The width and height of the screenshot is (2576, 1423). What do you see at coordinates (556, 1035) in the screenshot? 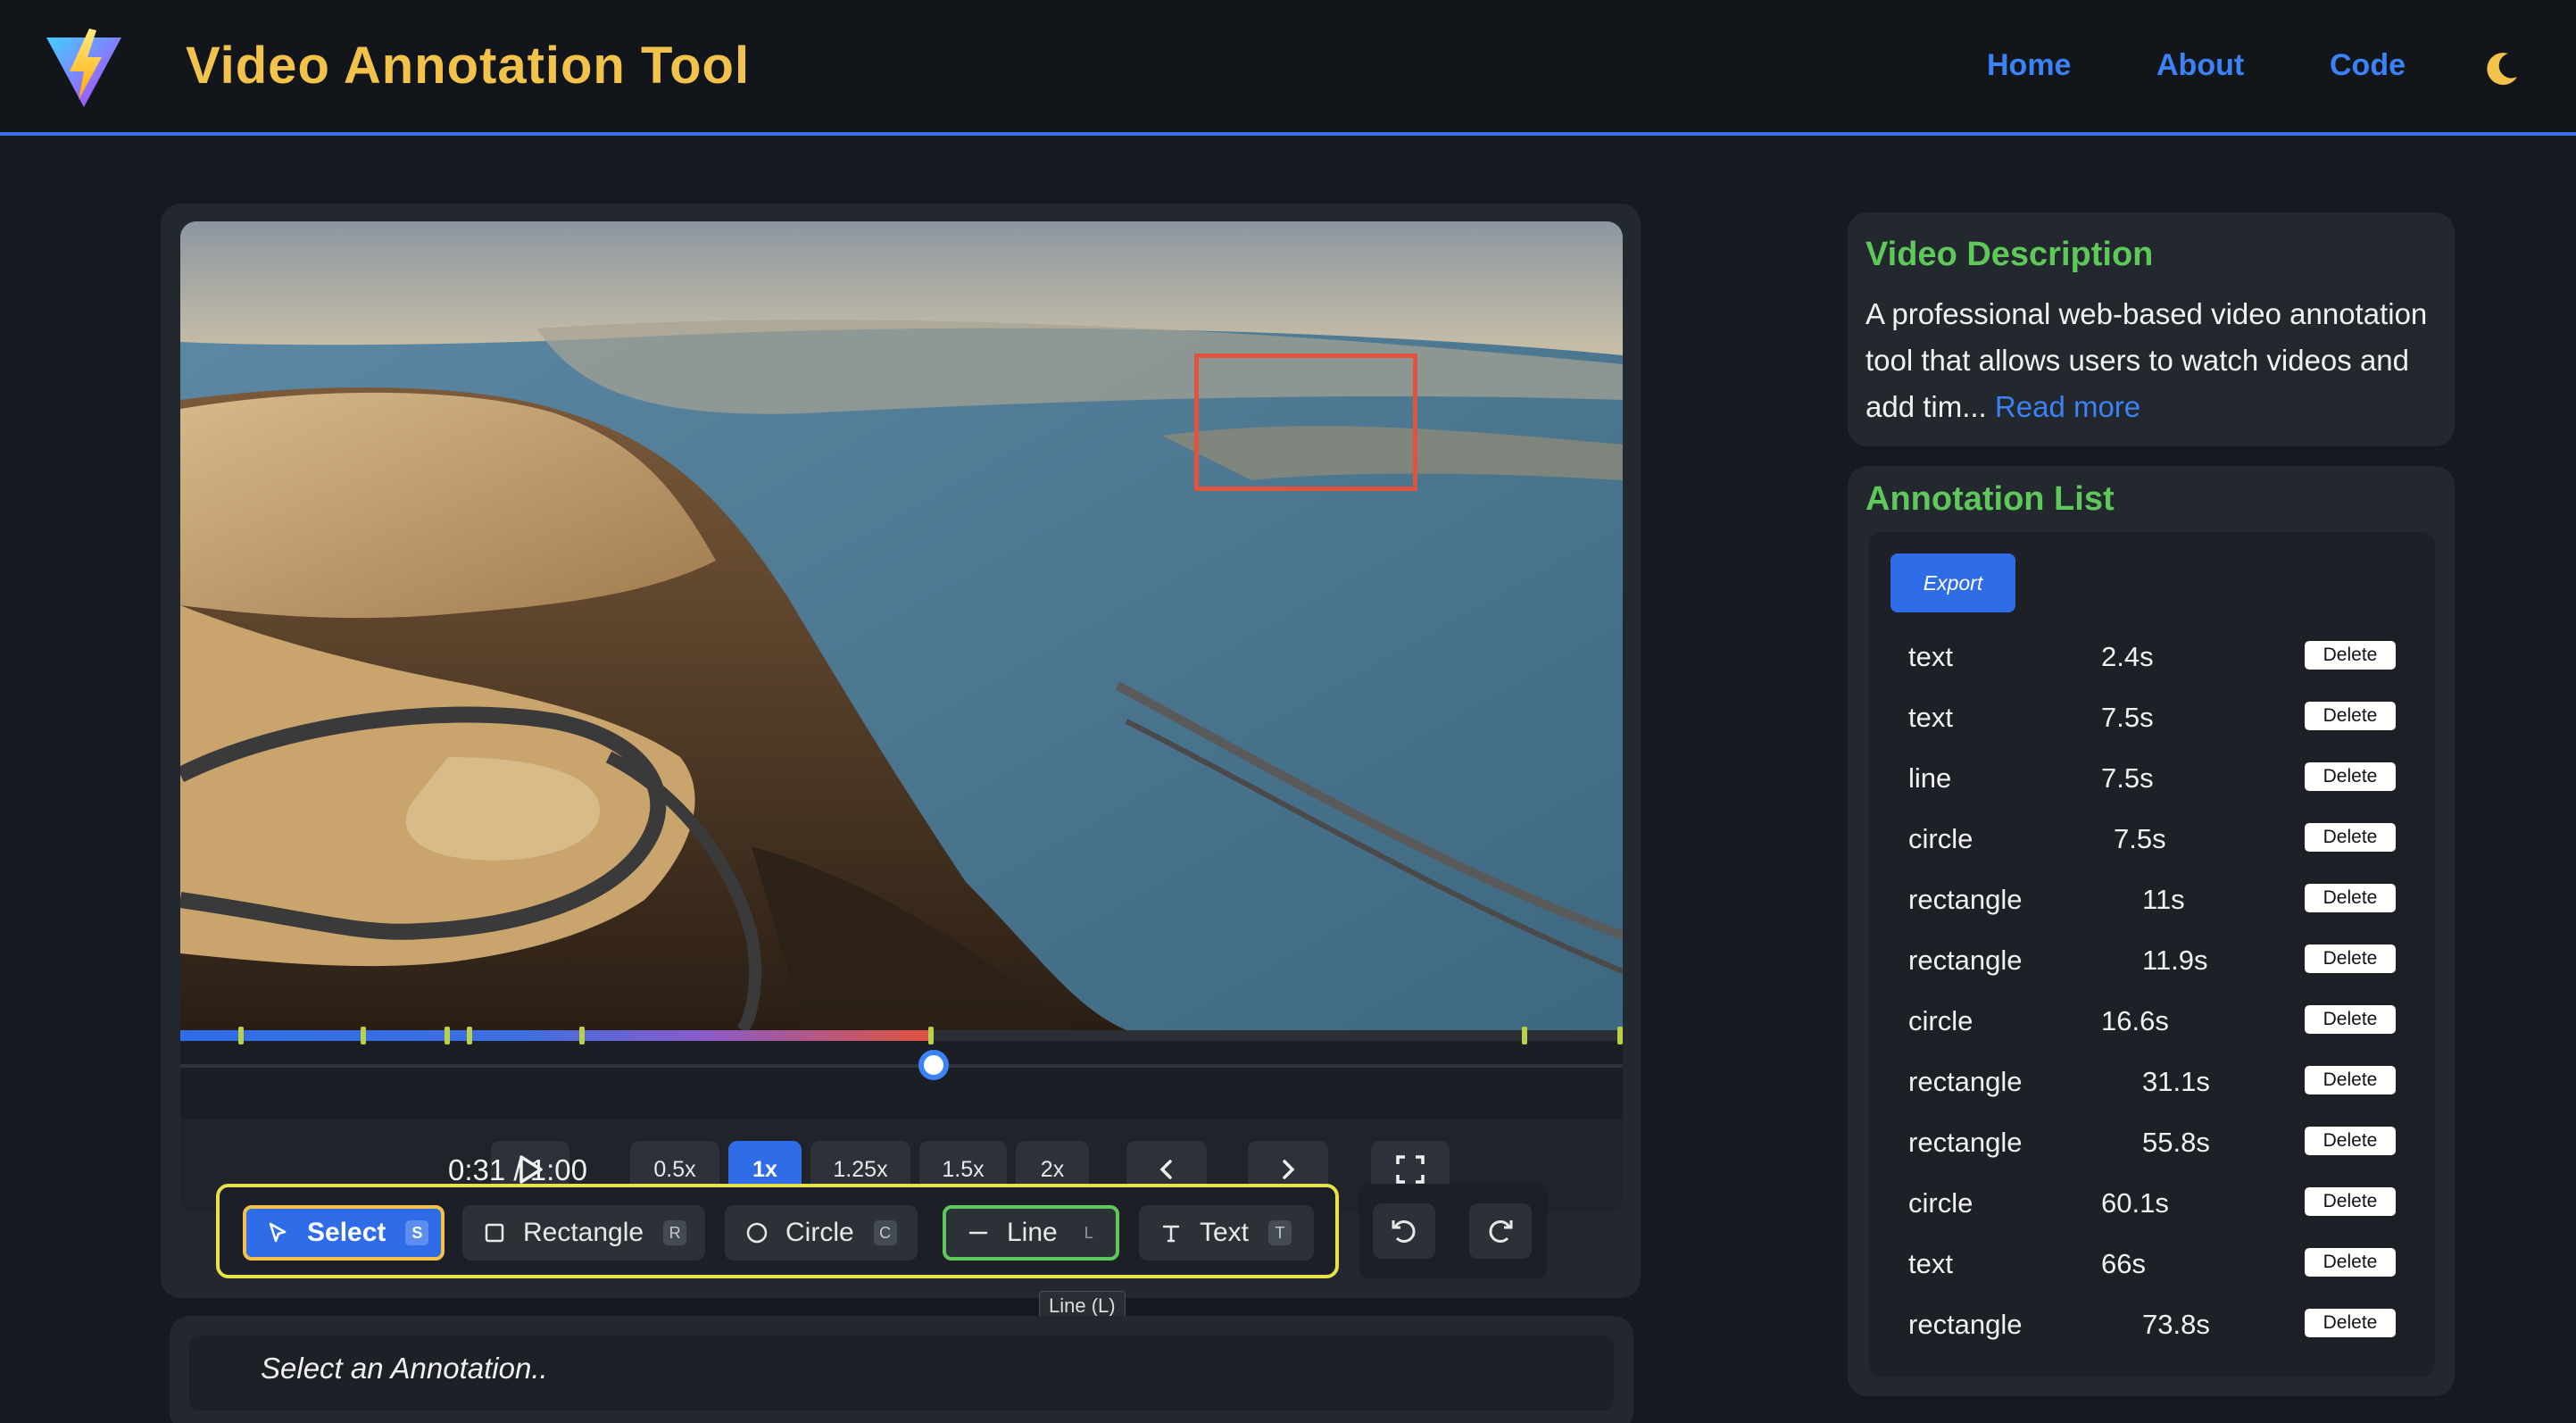
I see `progress-fill` at bounding box center [556, 1035].